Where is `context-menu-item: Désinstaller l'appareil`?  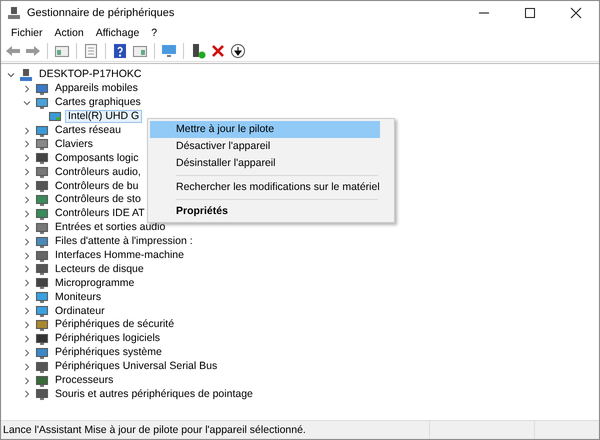 context-menu-item: Désinstaller l'appareil is located at coordinates (265, 163).